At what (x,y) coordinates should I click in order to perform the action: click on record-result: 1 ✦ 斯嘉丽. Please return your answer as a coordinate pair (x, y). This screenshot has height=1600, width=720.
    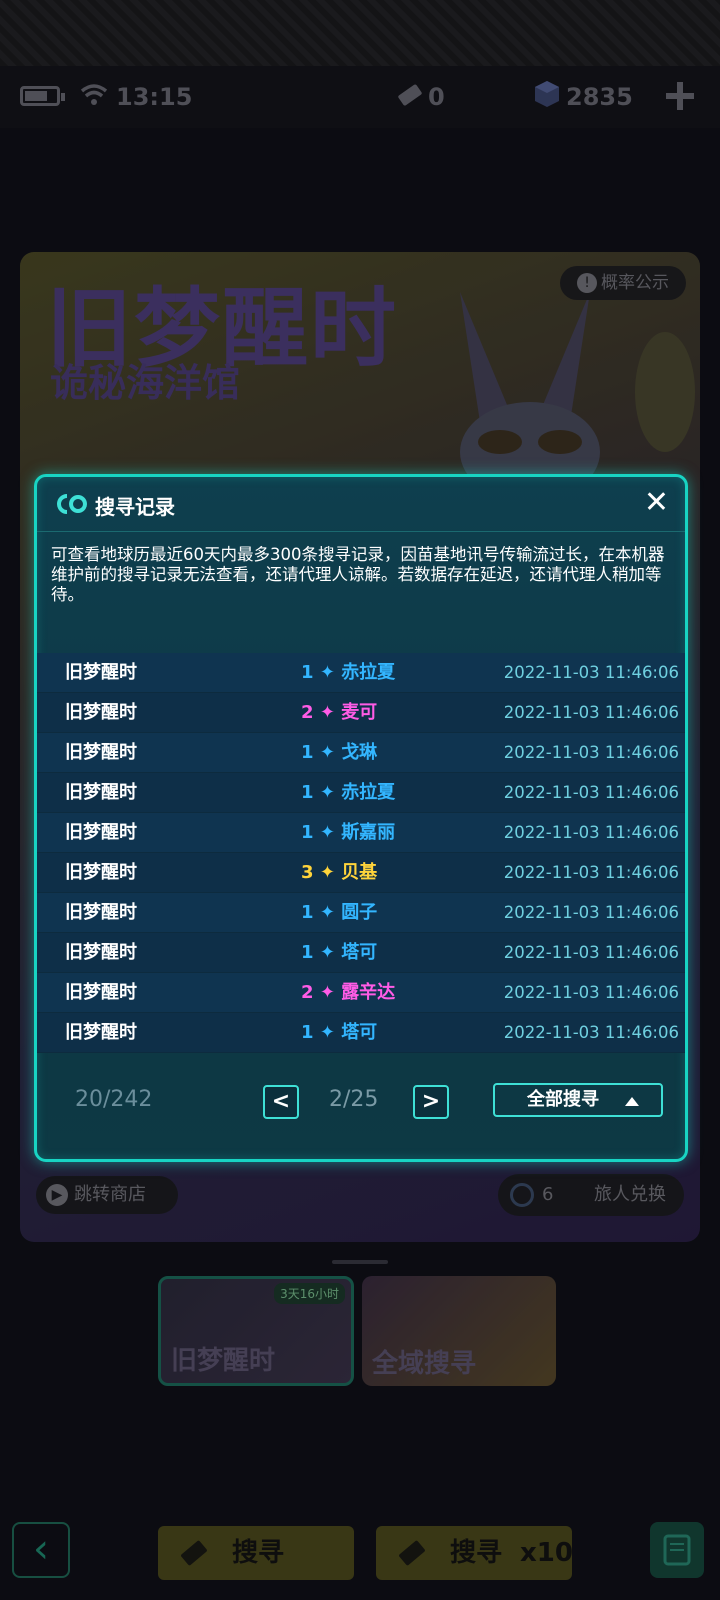
    Looking at the image, I should click on (348, 832).